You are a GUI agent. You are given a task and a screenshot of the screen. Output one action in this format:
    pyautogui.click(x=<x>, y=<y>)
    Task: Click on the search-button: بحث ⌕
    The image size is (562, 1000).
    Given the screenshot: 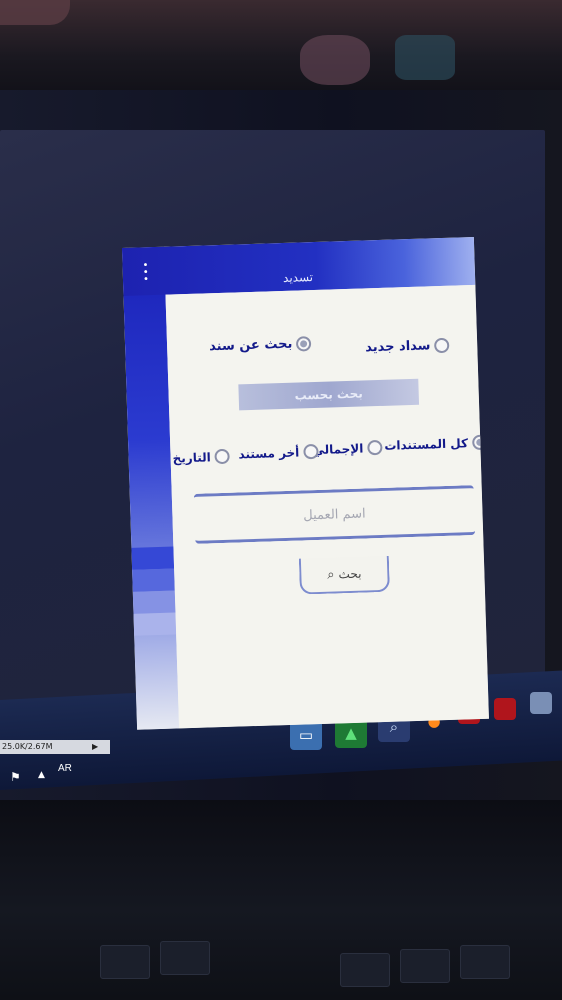 What is the action you would take?
    pyautogui.click(x=344, y=575)
    